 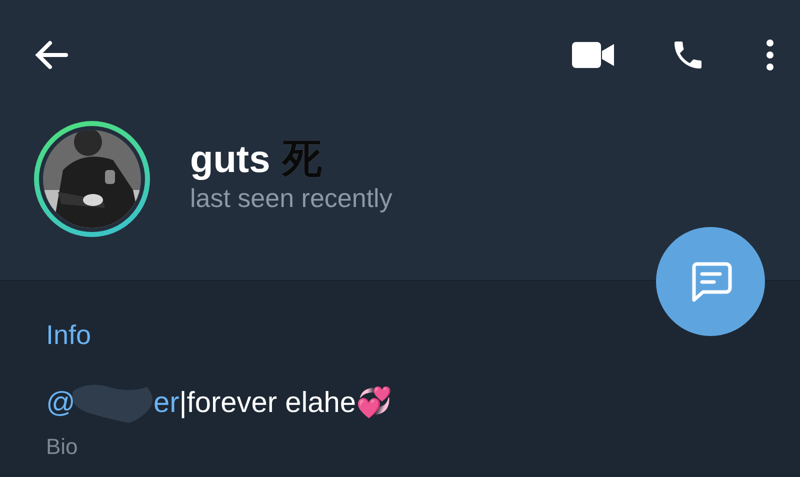 What do you see at coordinates (285, 403) in the screenshot?
I see `bio-text: |forever elahe💞` at bounding box center [285, 403].